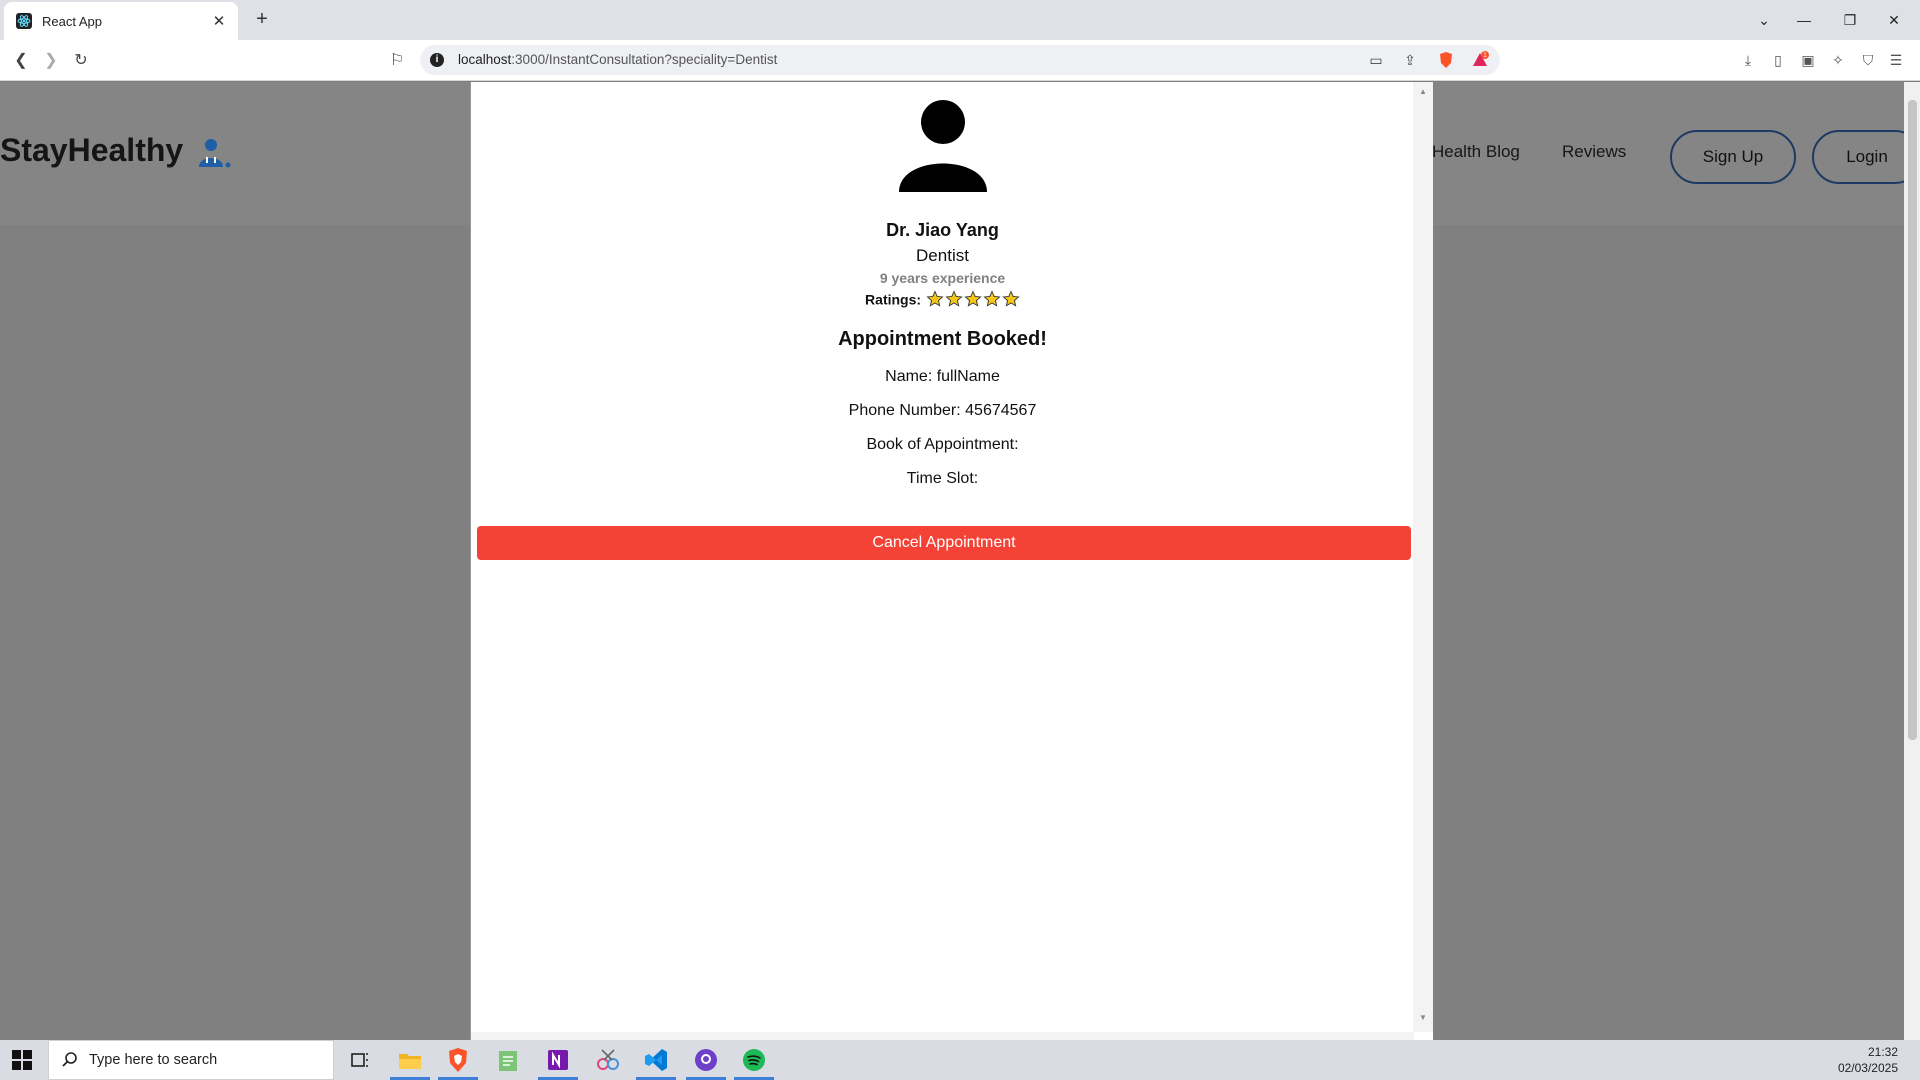  Describe the element at coordinates (21, 61) in the screenshot. I see `back-icon: ❮` at that location.